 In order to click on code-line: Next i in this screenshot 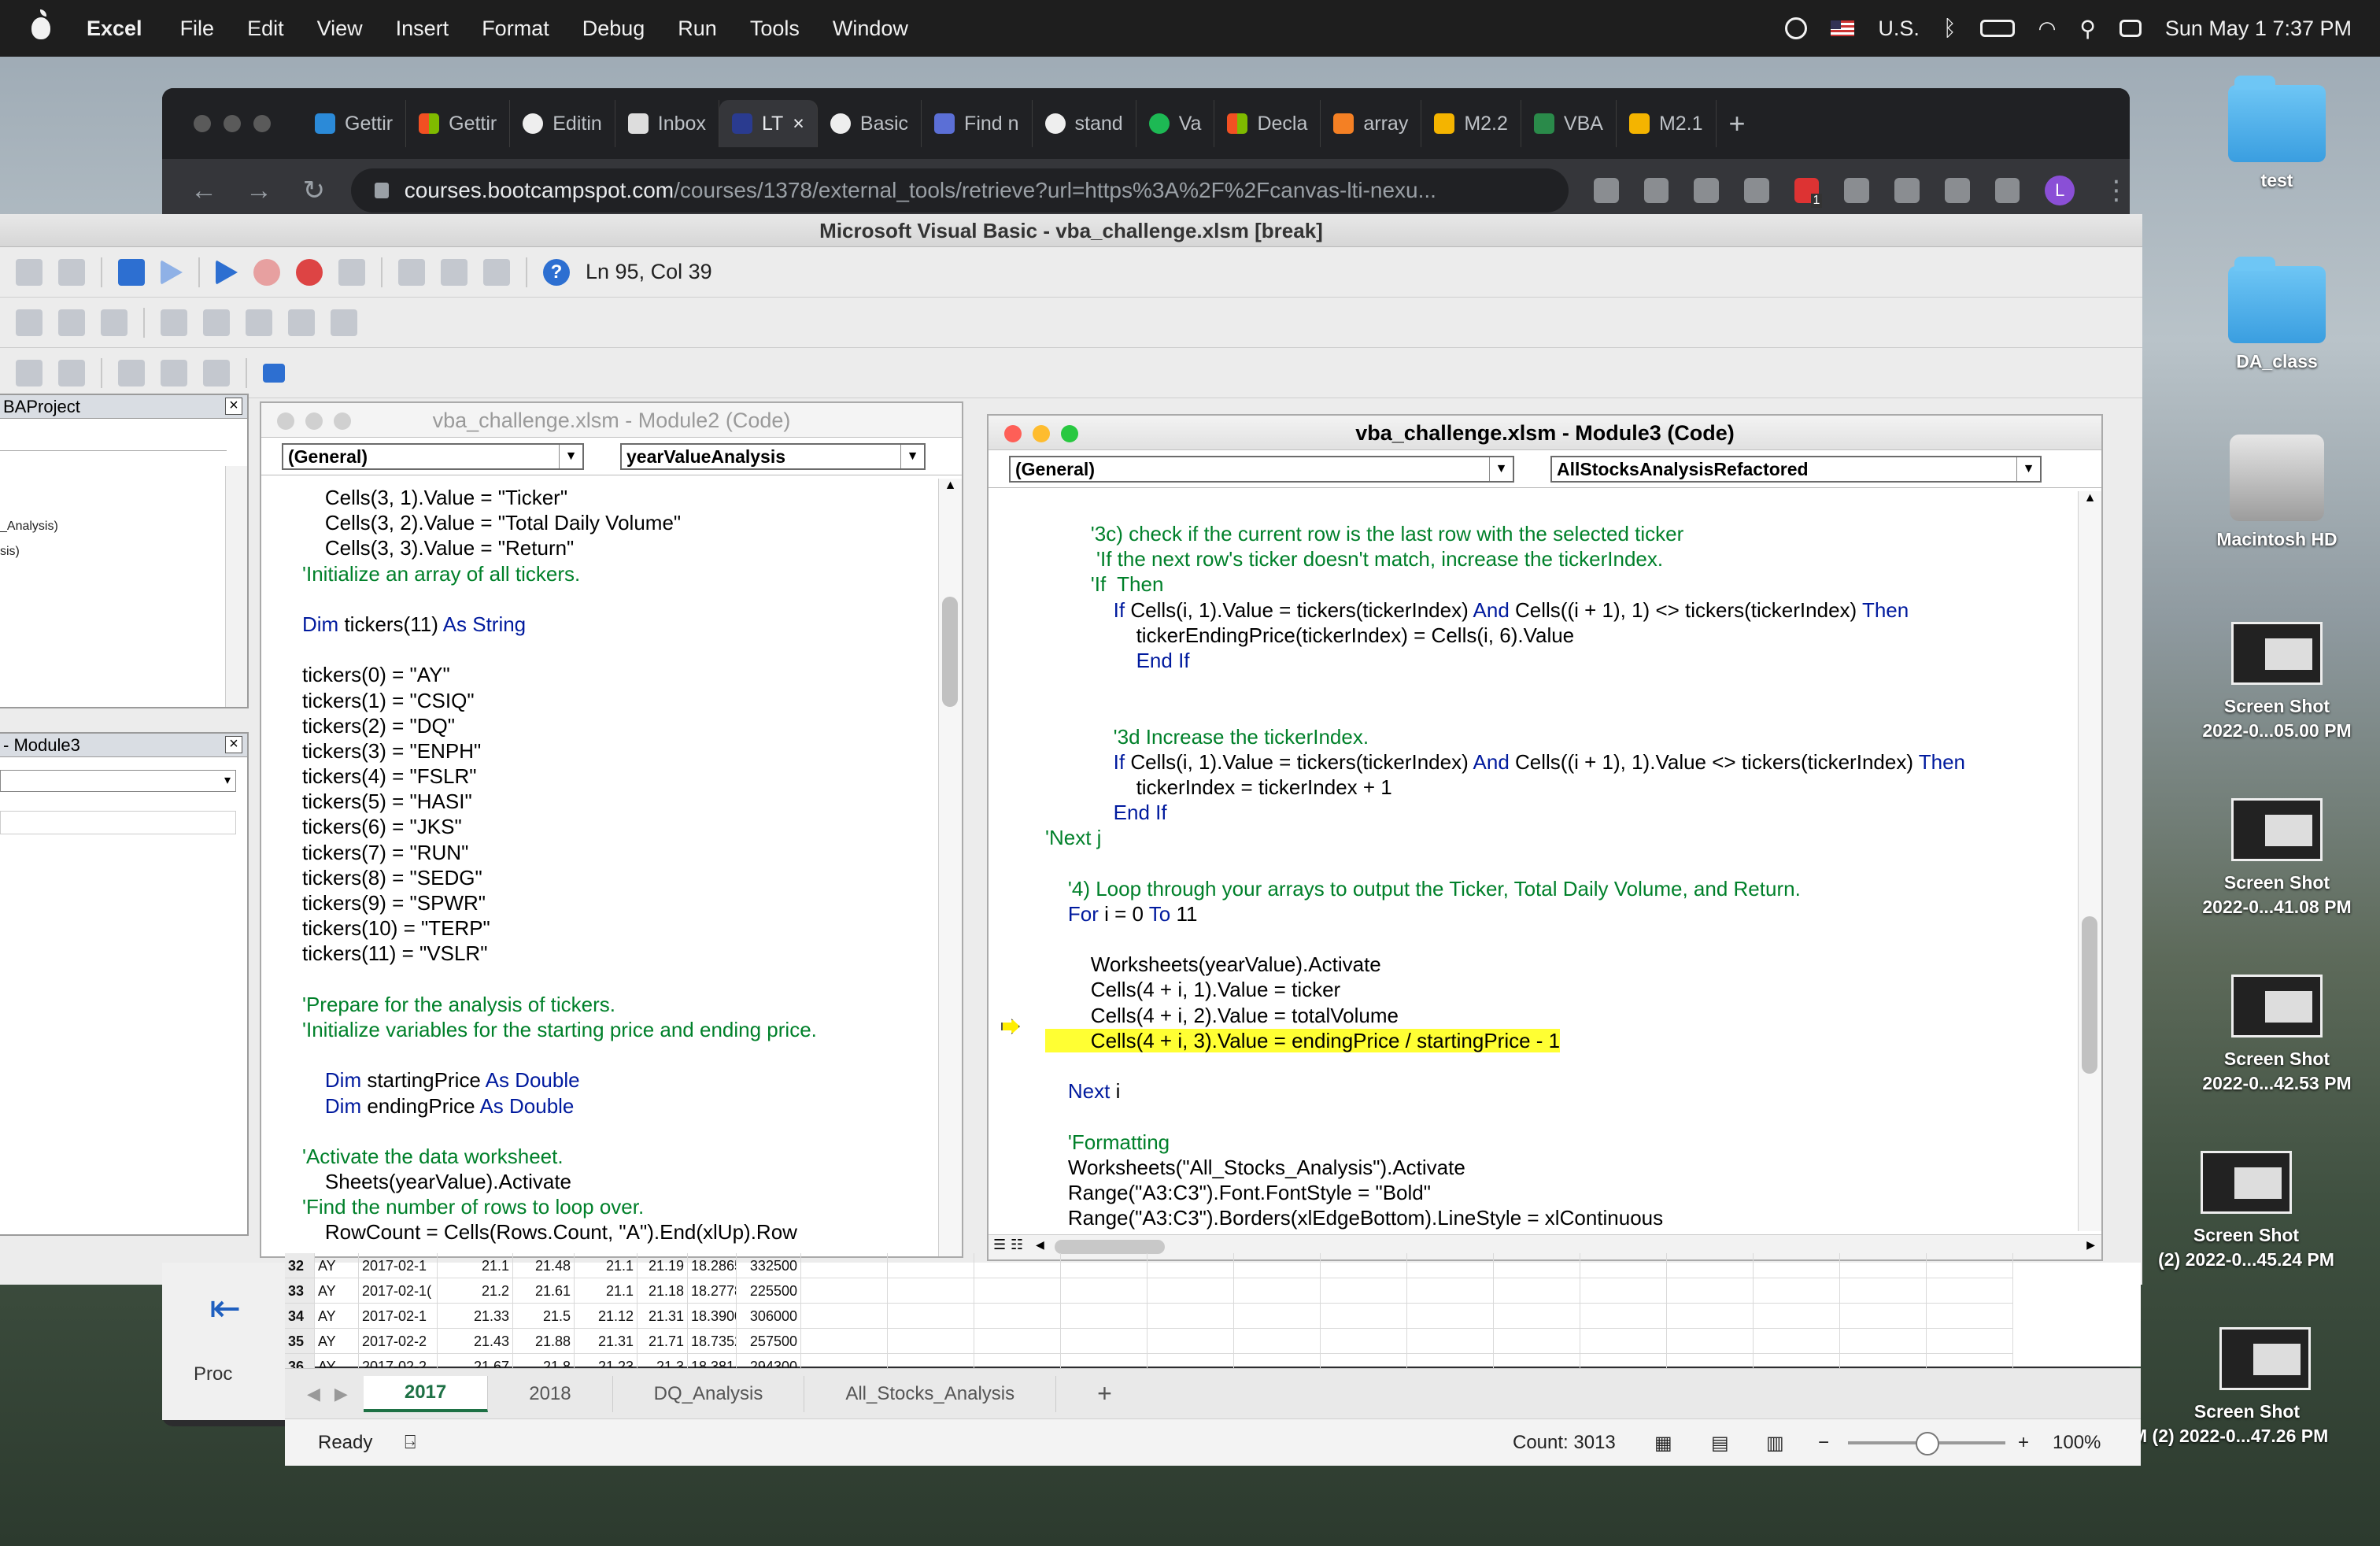, I will do `click(1505, 1091)`.